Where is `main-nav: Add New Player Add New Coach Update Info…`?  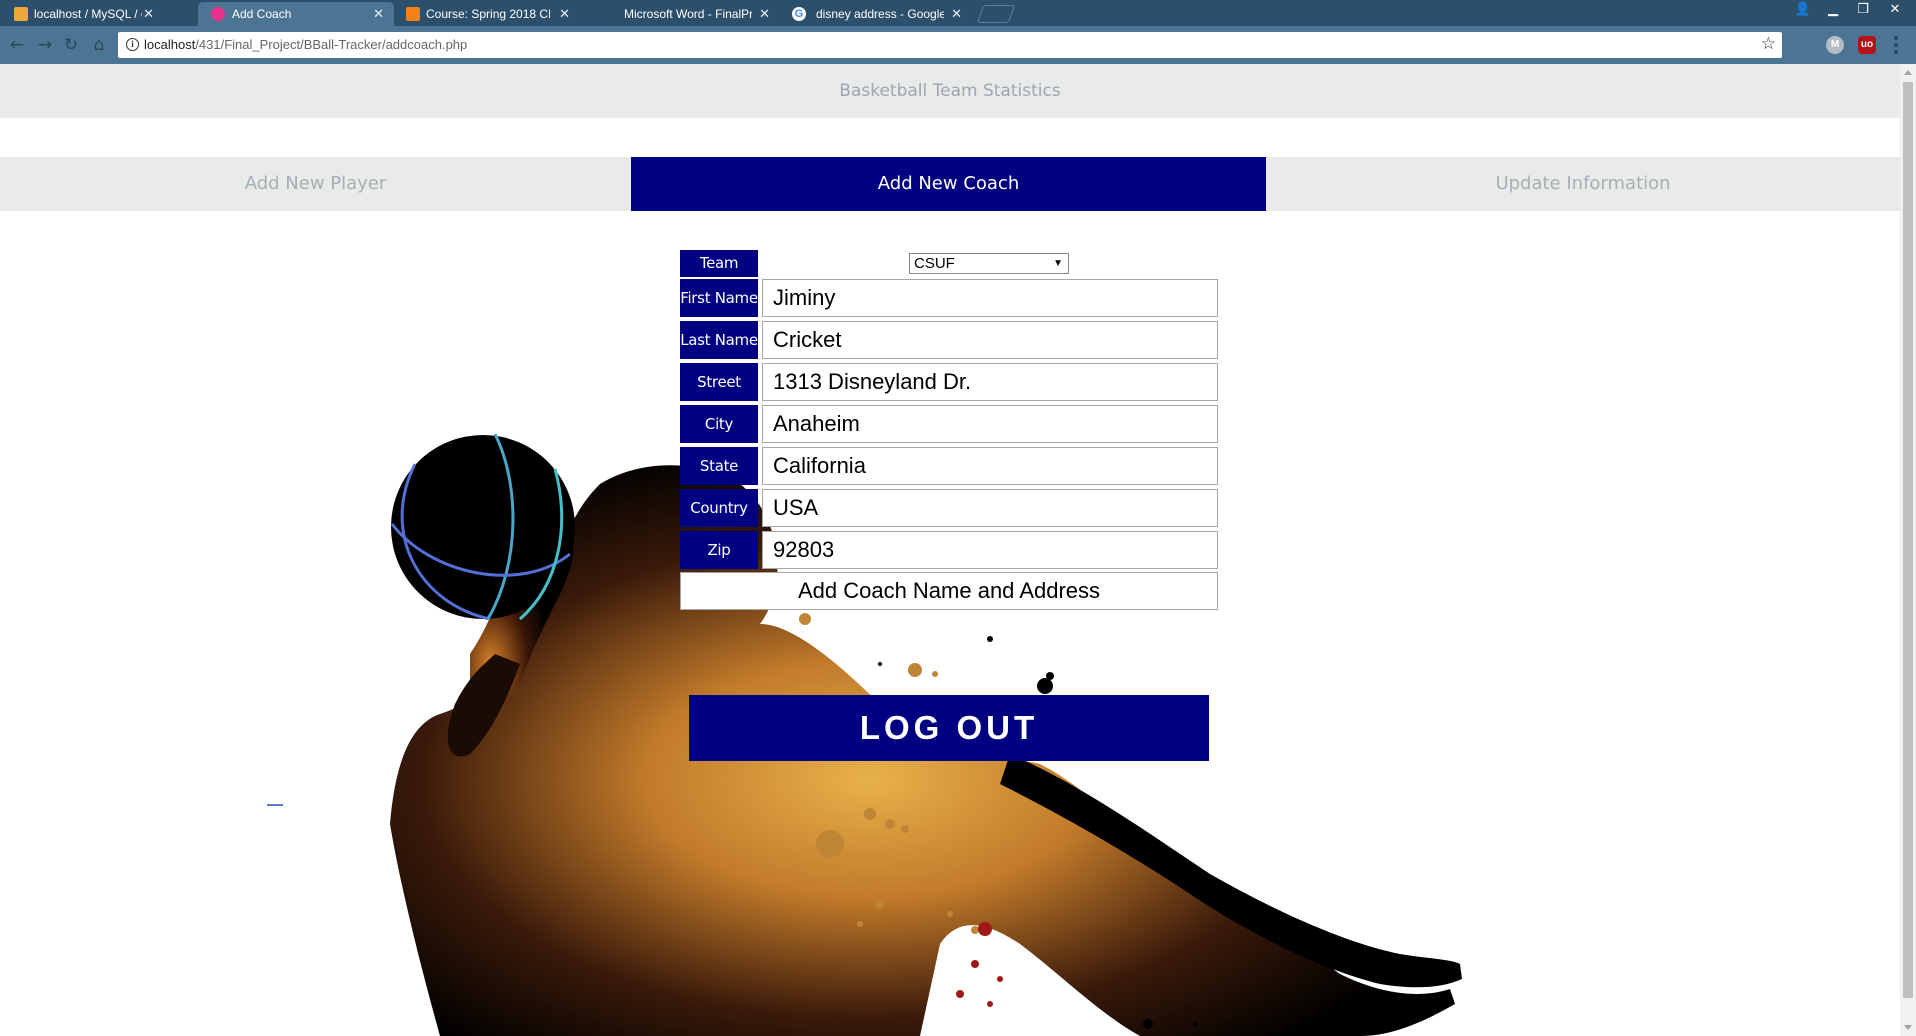
main-nav: Add New Player Add New Coach Update Info… is located at coordinates (950, 184).